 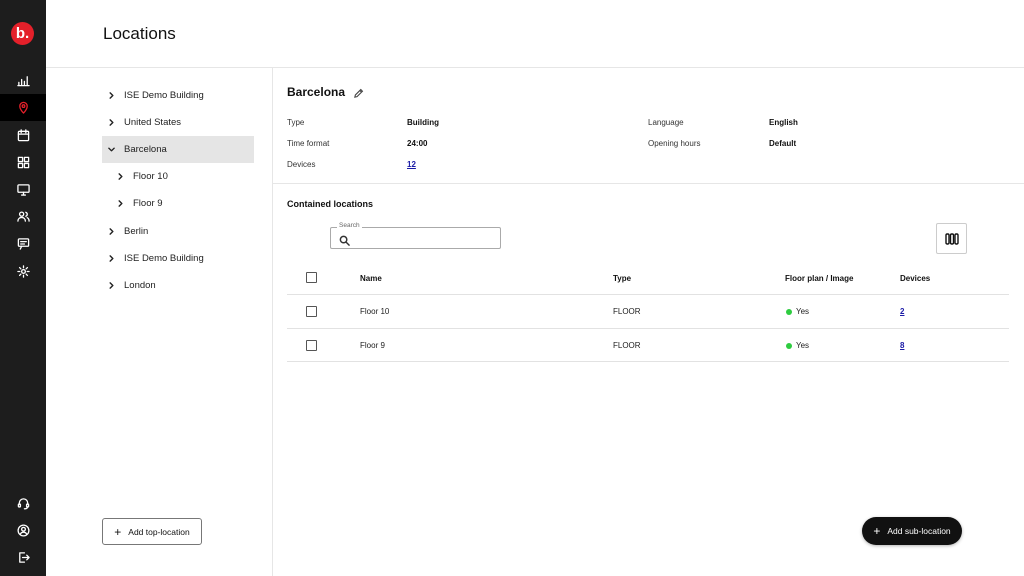 I want to click on tree-item-label: United States, so click(x=153, y=122).